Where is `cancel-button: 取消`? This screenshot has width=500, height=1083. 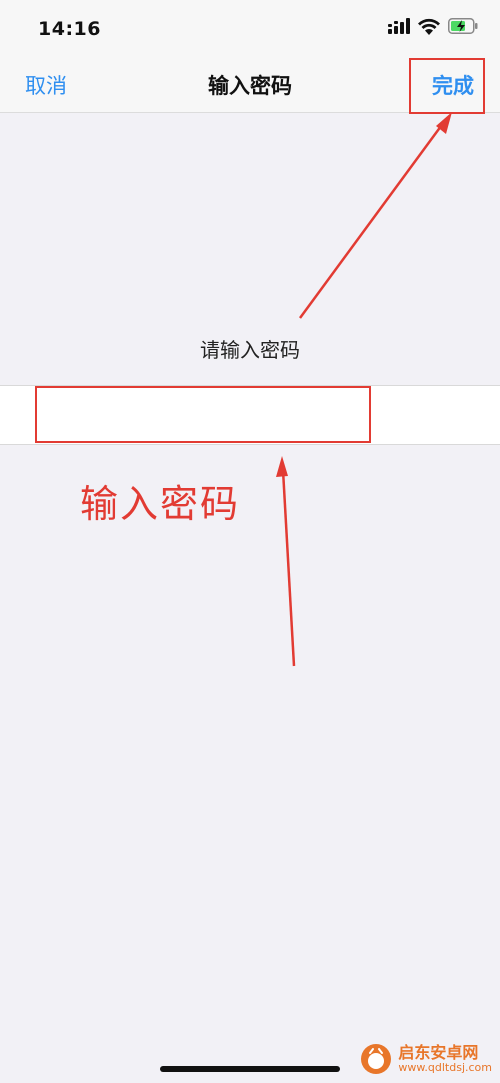
cancel-button: 取消 is located at coordinates (46, 85).